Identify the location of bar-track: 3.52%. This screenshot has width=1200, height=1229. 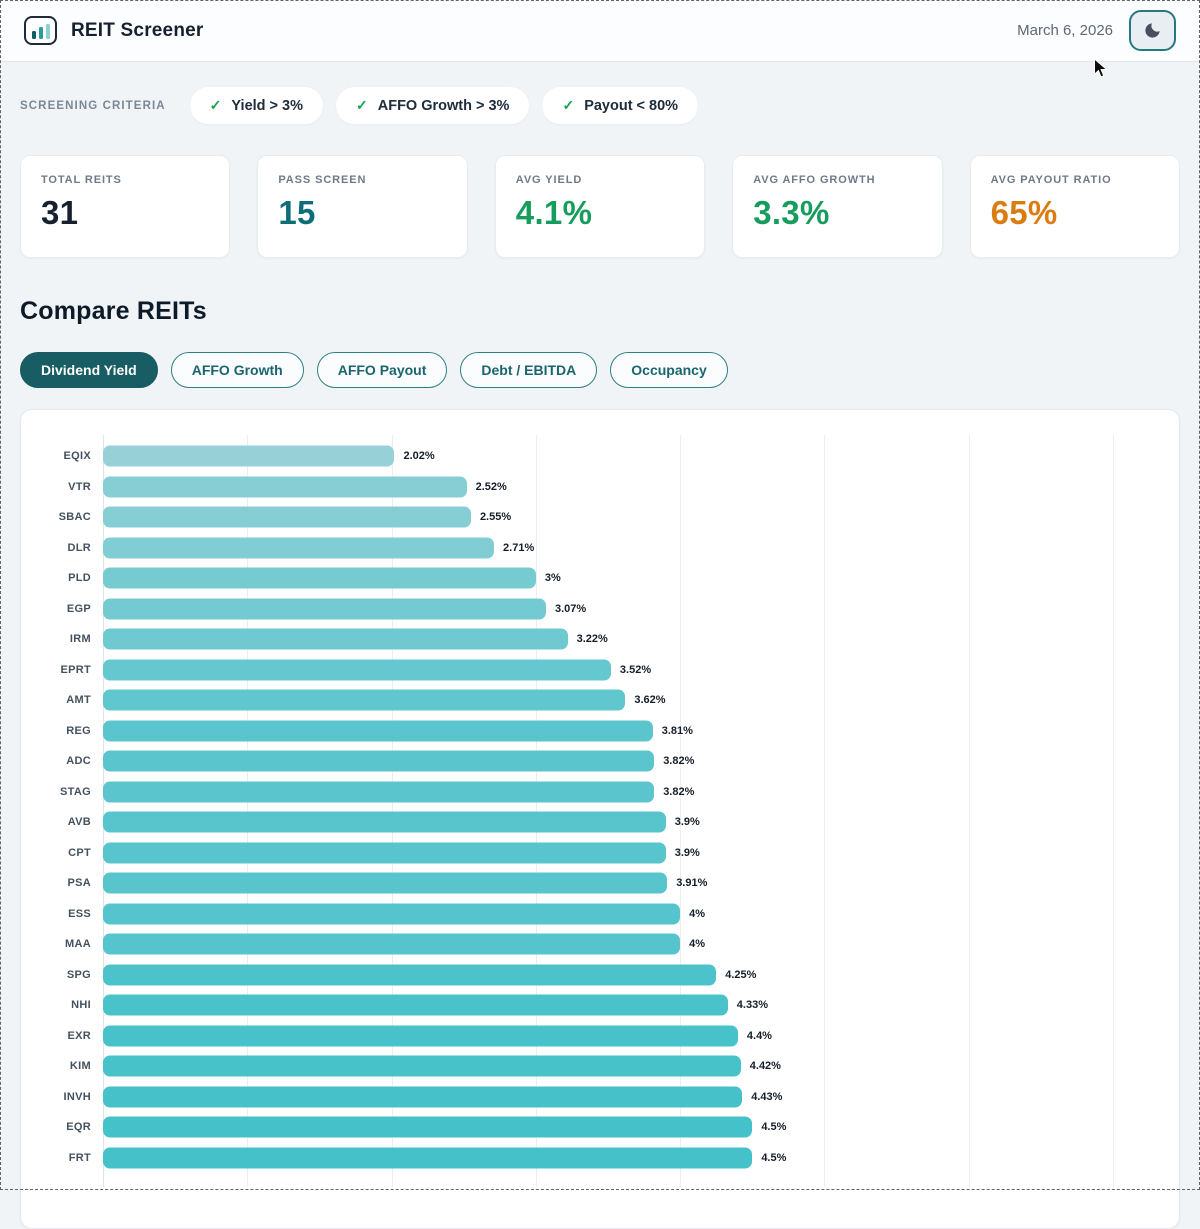
(634, 670).